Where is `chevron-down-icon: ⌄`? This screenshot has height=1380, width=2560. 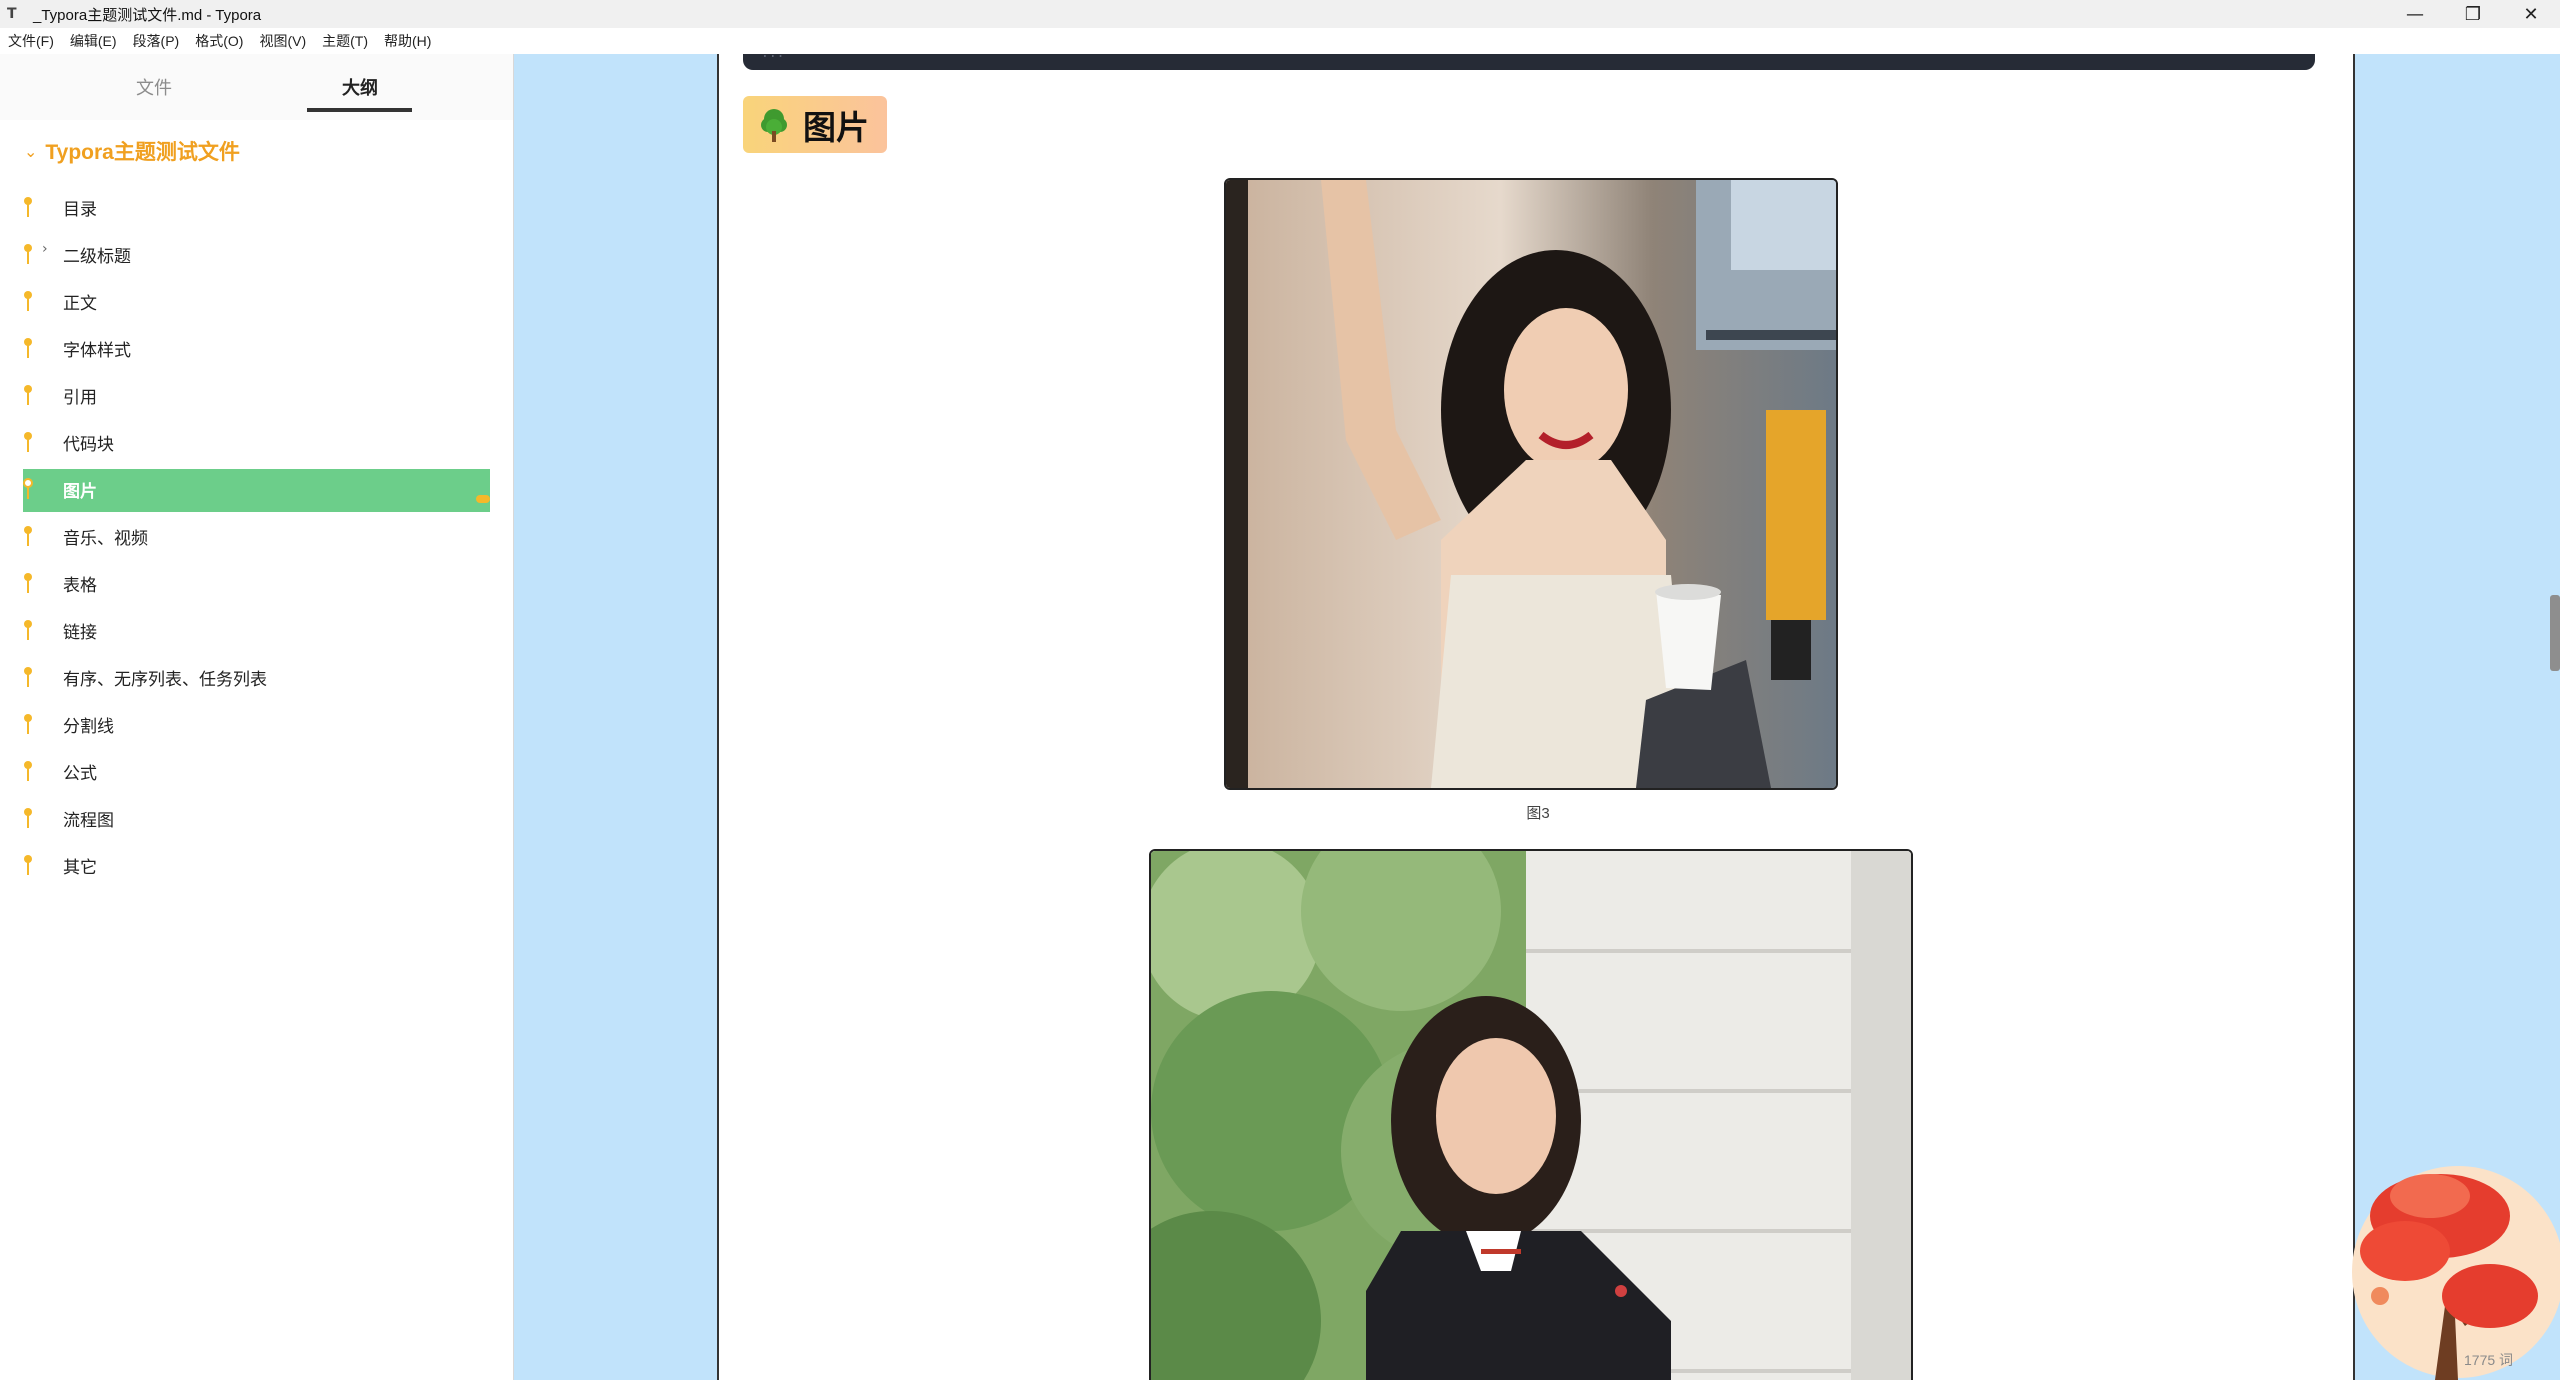 chevron-down-icon: ⌄ is located at coordinates (30, 151).